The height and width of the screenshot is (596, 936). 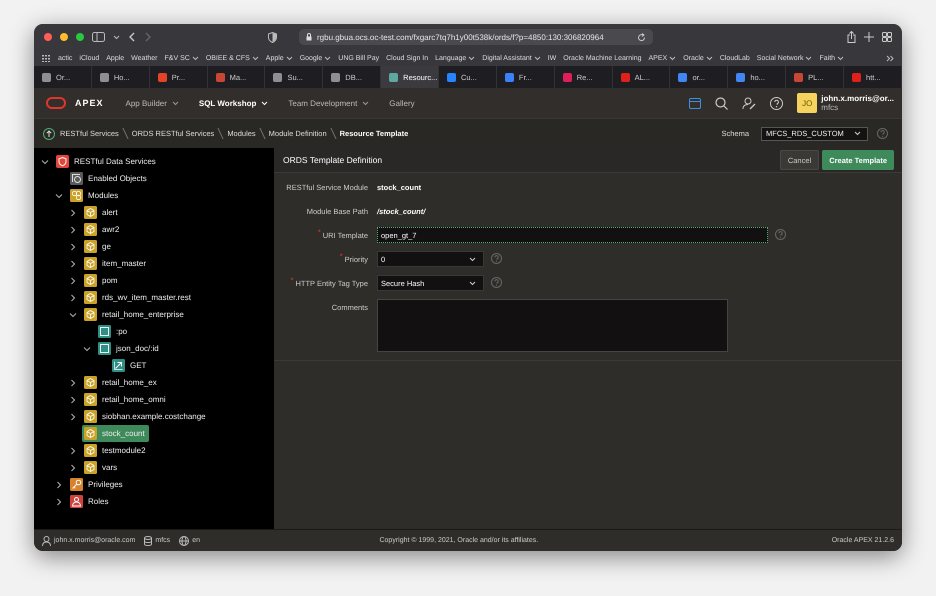 What do you see at coordinates (98, 37) in the screenshot?
I see `sidebar-icon` at bounding box center [98, 37].